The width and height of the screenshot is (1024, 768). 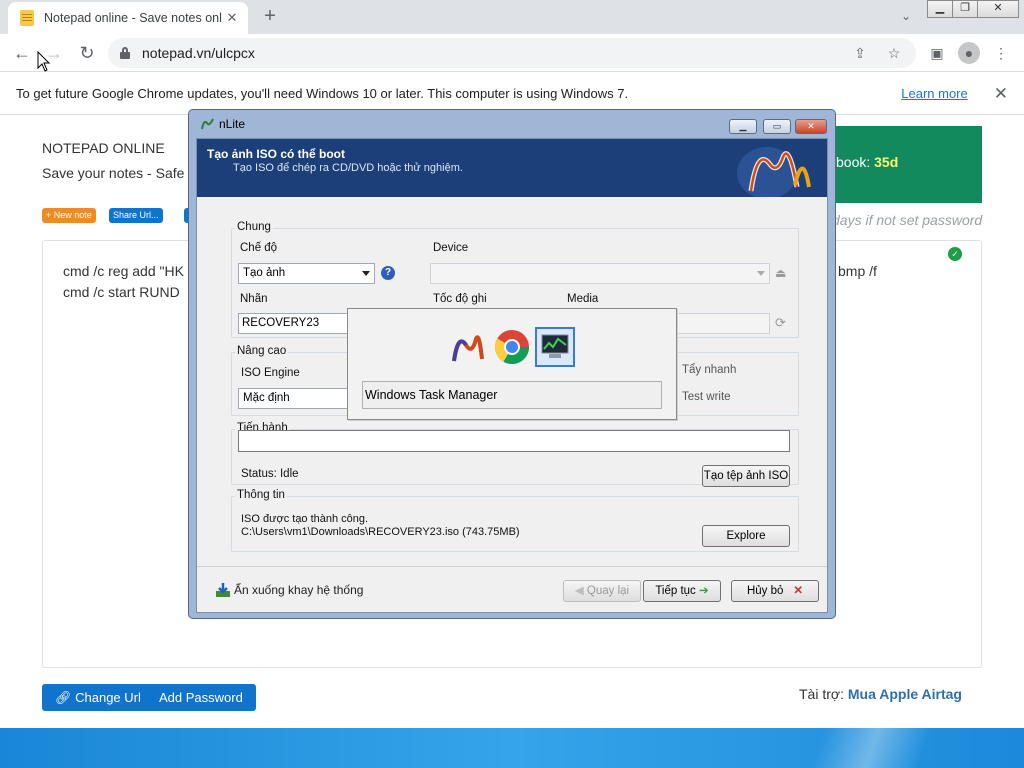 What do you see at coordinates (906, 164) in the screenshot?
I see `promo-box: book: 35d` at bounding box center [906, 164].